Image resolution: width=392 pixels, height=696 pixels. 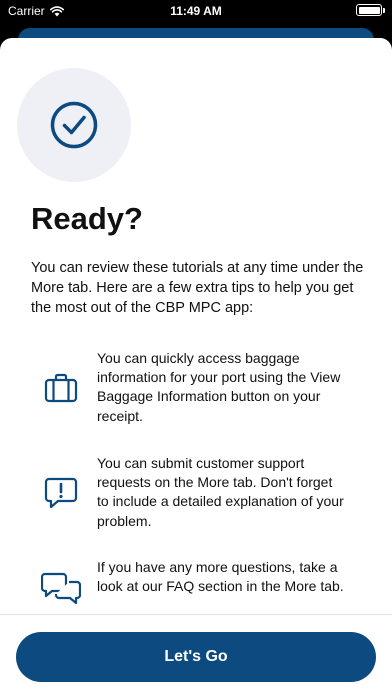 I want to click on status-time: 11:49 AM, so click(x=196, y=11).